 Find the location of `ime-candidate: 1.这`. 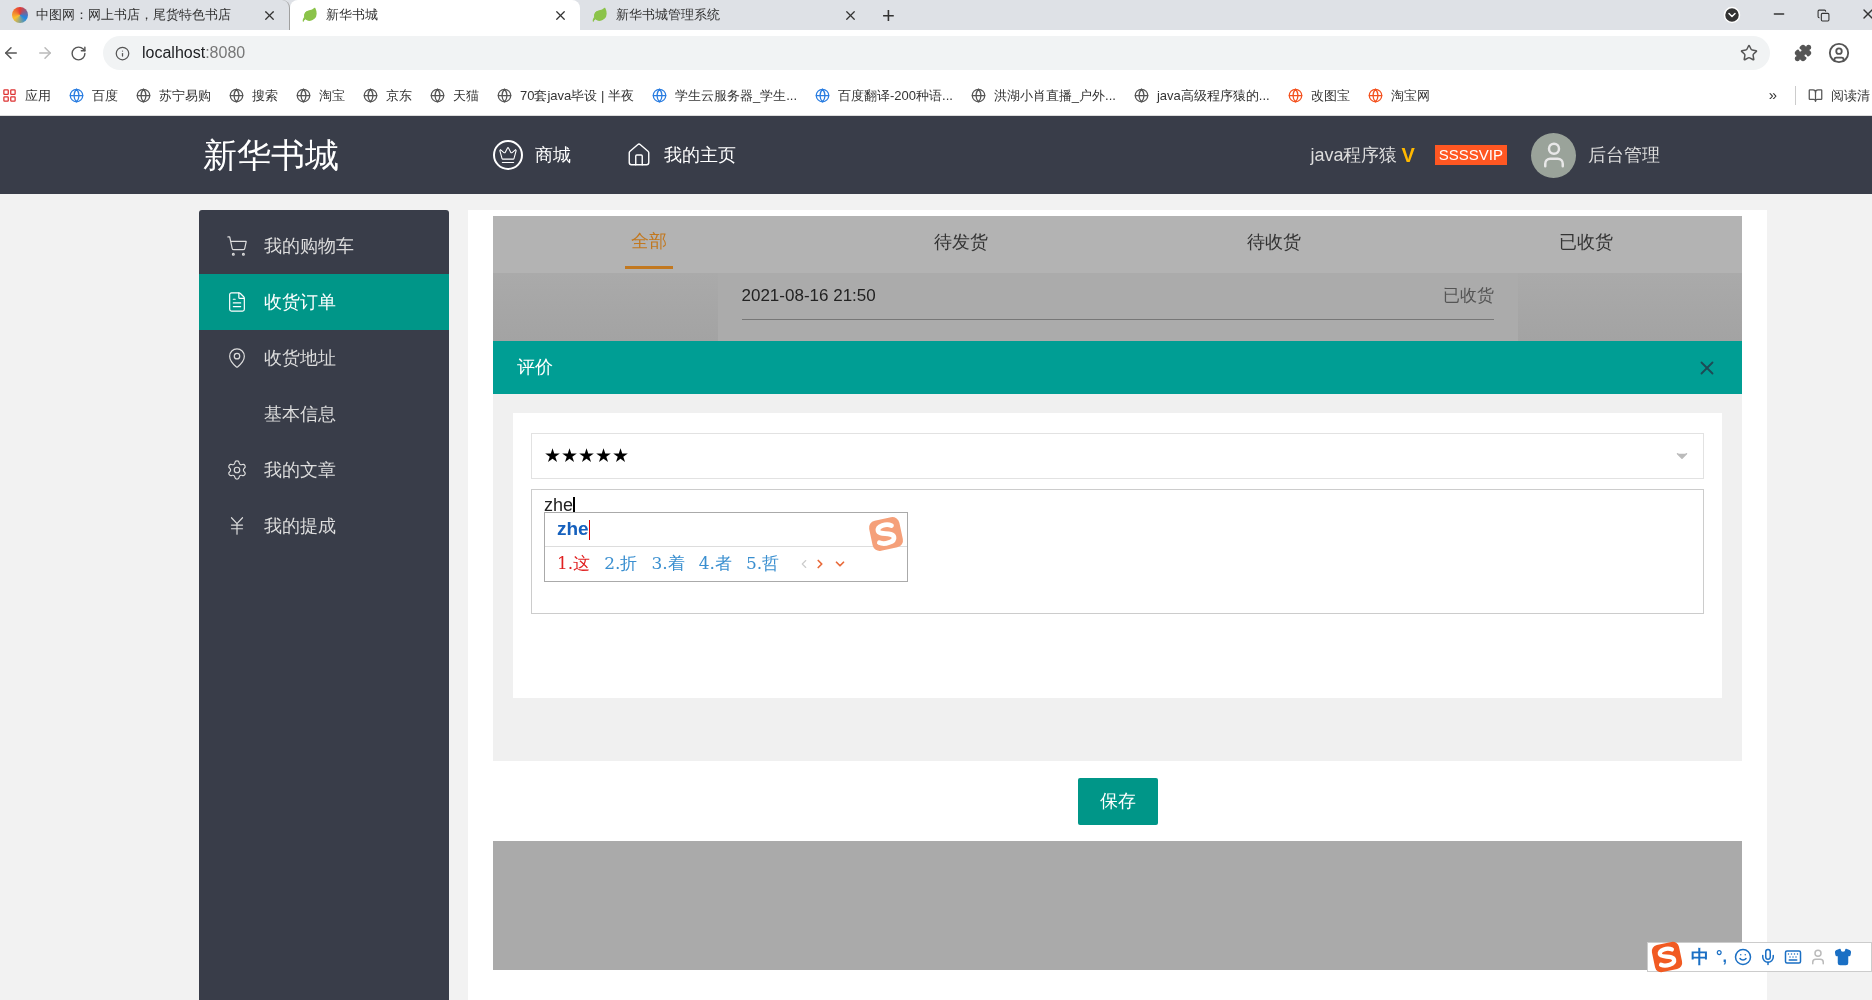

ime-candidate: 1.这 is located at coordinates (574, 564).